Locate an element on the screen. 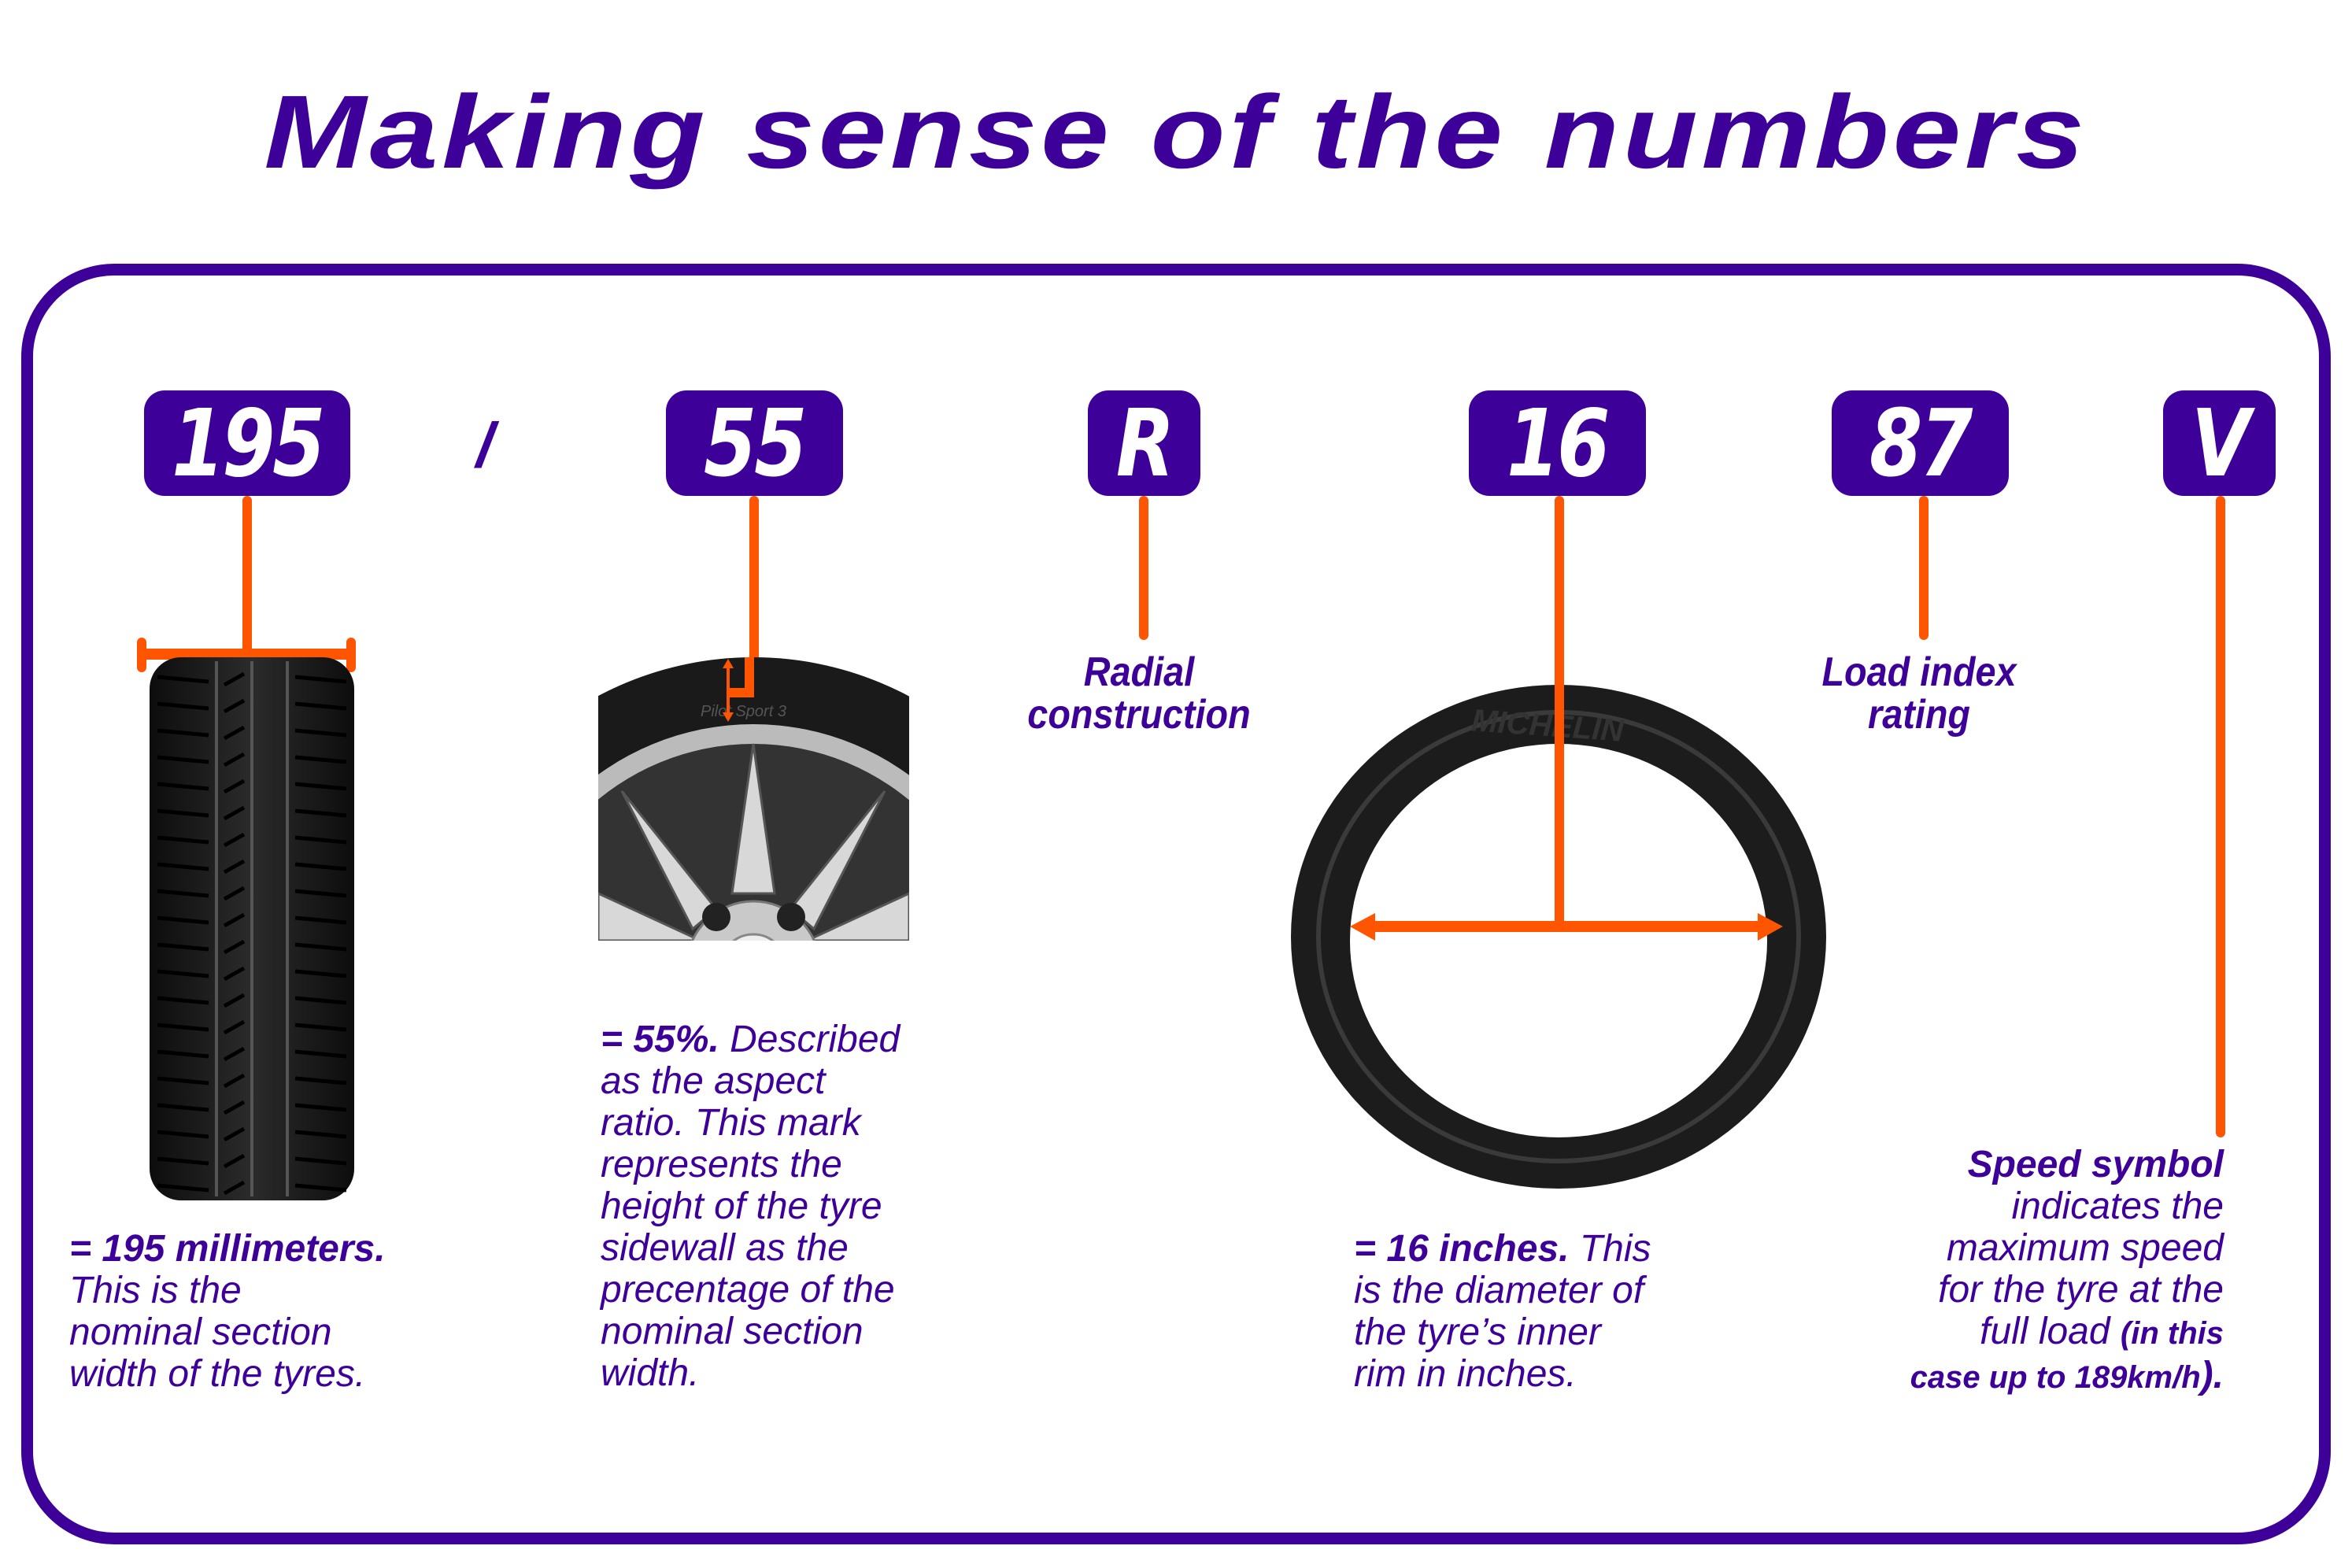 The height and width of the screenshot is (1568, 2352). width-description-bold: = 195 millimeters. is located at coordinates (228, 1249).